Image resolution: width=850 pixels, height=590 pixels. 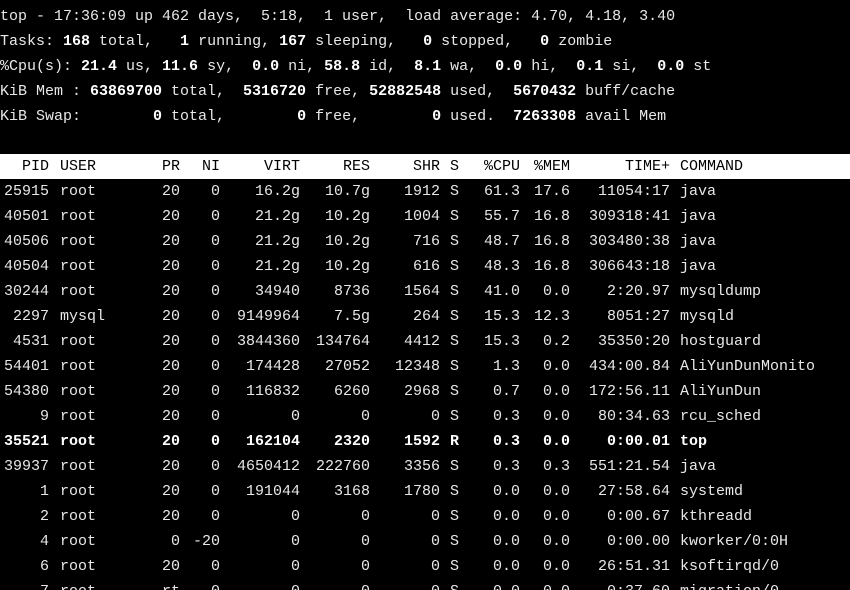 I want to click on col-cpu: %CPU, so click(x=501, y=166).